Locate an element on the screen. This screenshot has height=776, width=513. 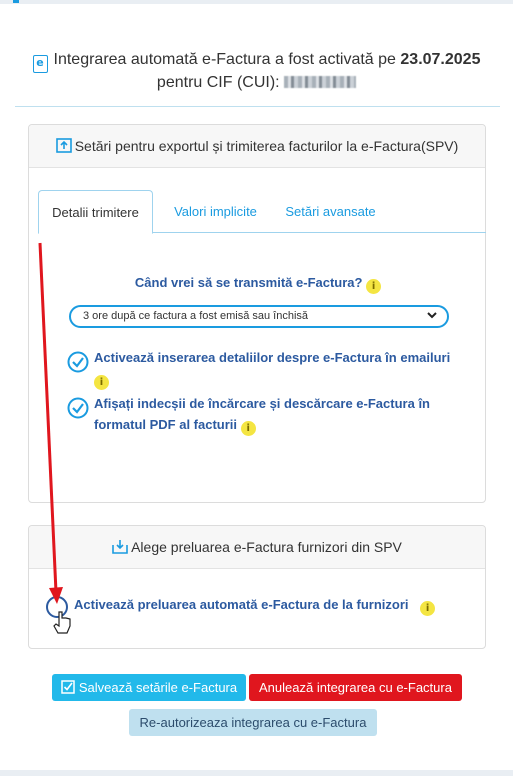
download-icon is located at coordinates (120, 547).